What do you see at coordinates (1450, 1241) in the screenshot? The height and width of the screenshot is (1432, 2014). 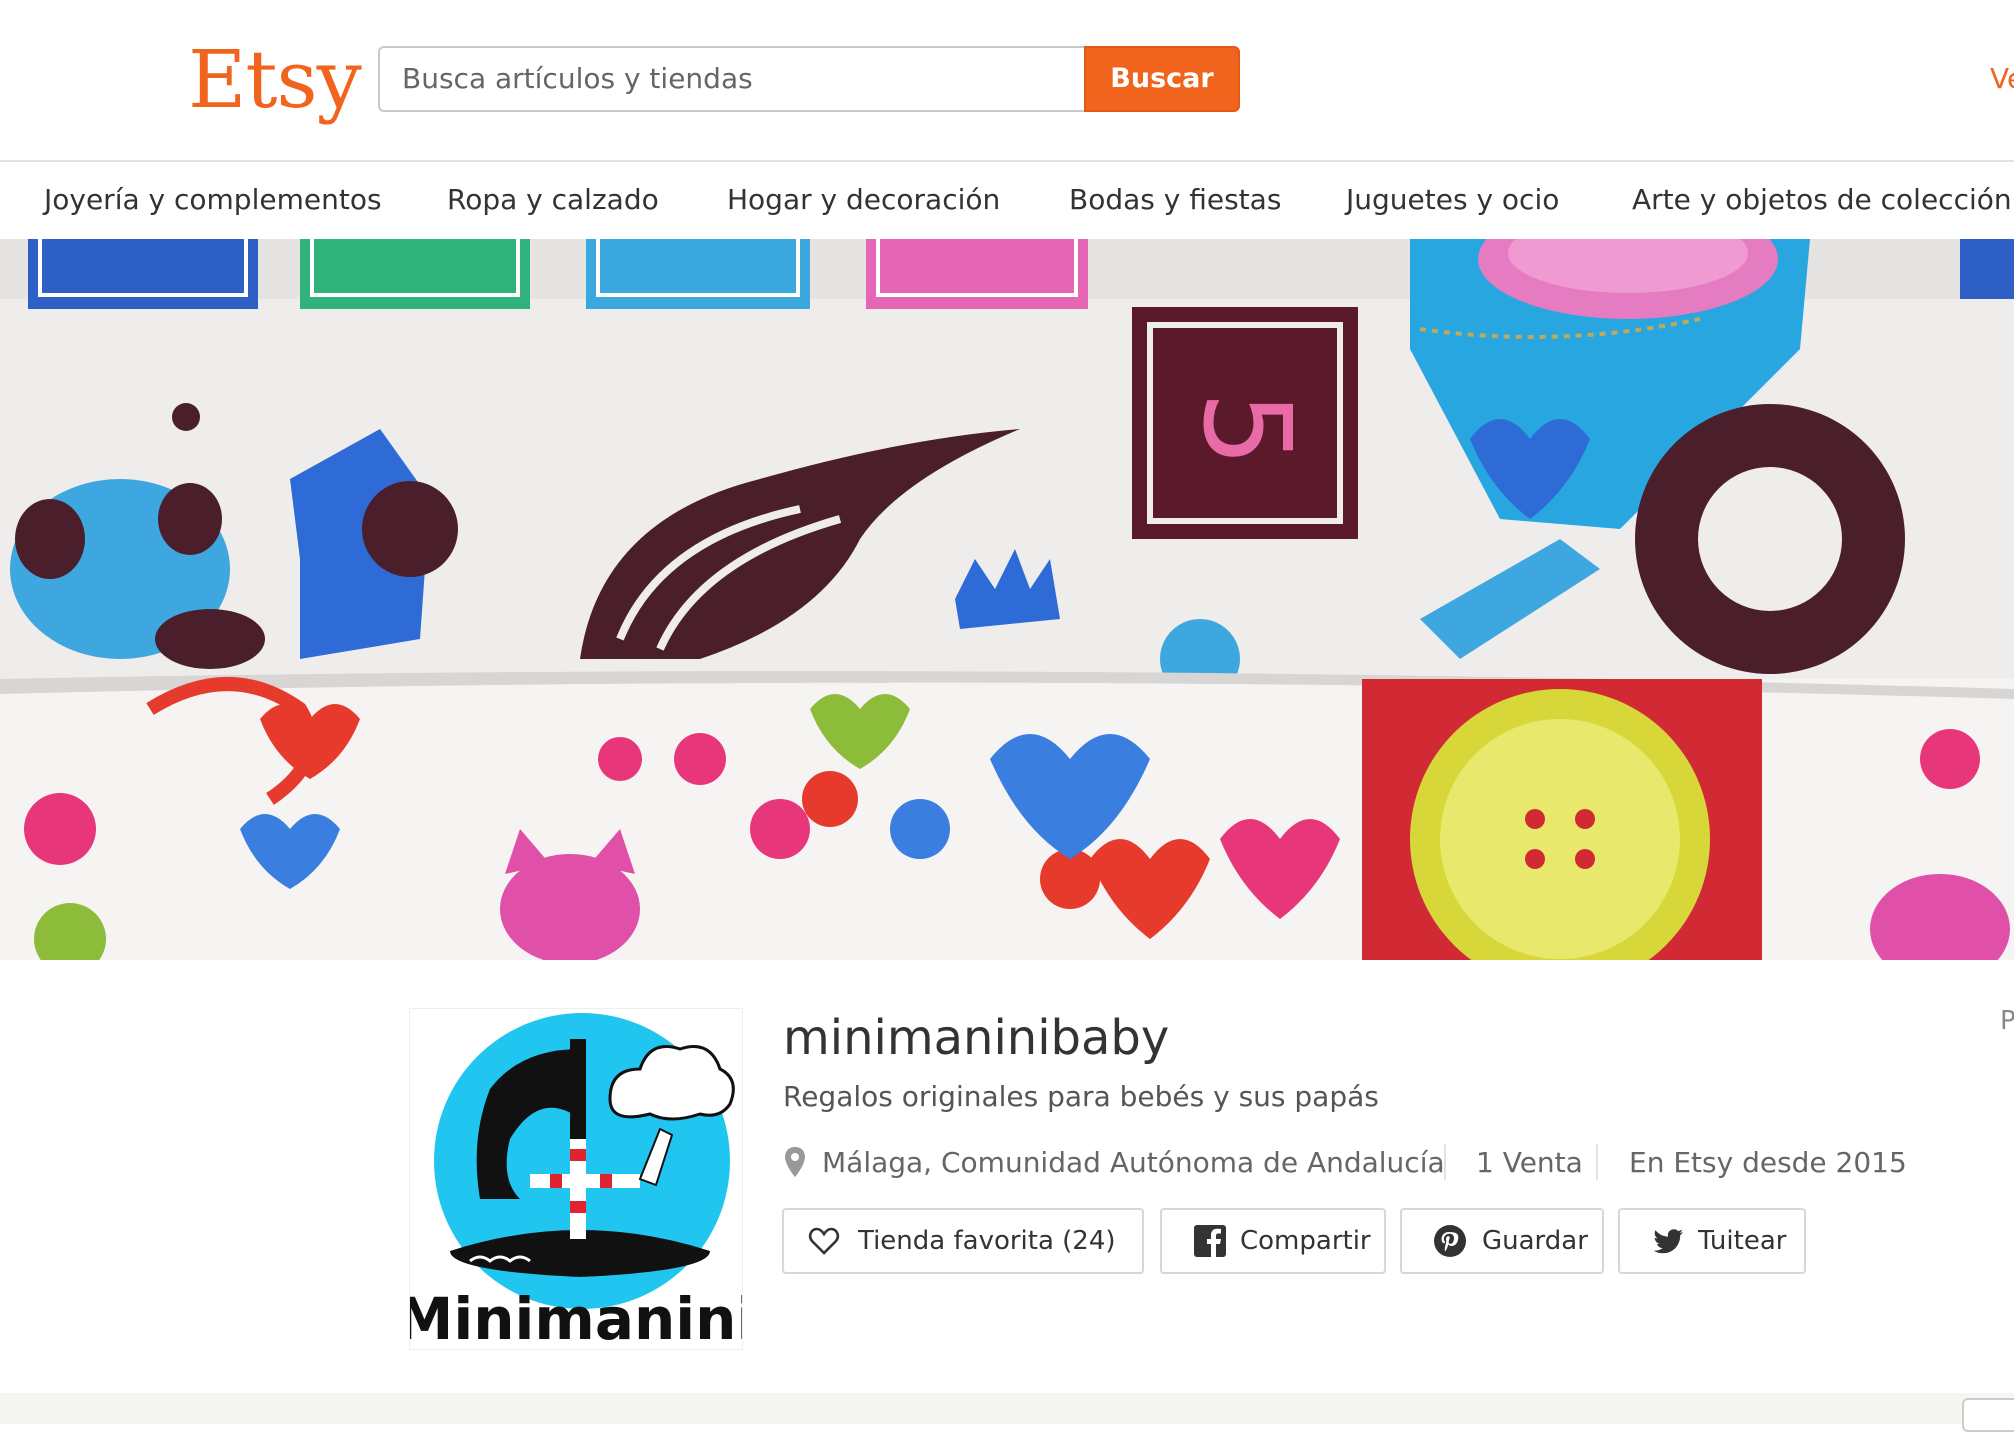 I see `pinterest-icon` at bounding box center [1450, 1241].